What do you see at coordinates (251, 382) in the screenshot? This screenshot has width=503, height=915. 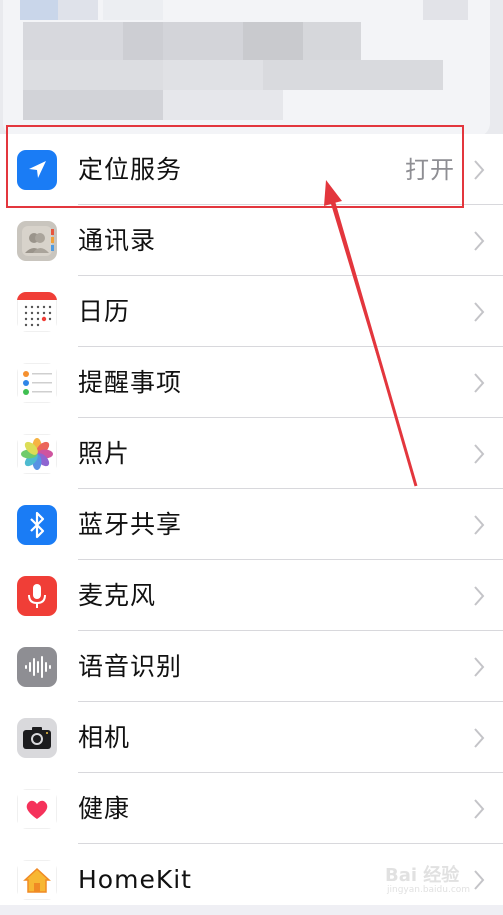 I see `settings-row-reminders: 提醒事项` at bounding box center [251, 382].